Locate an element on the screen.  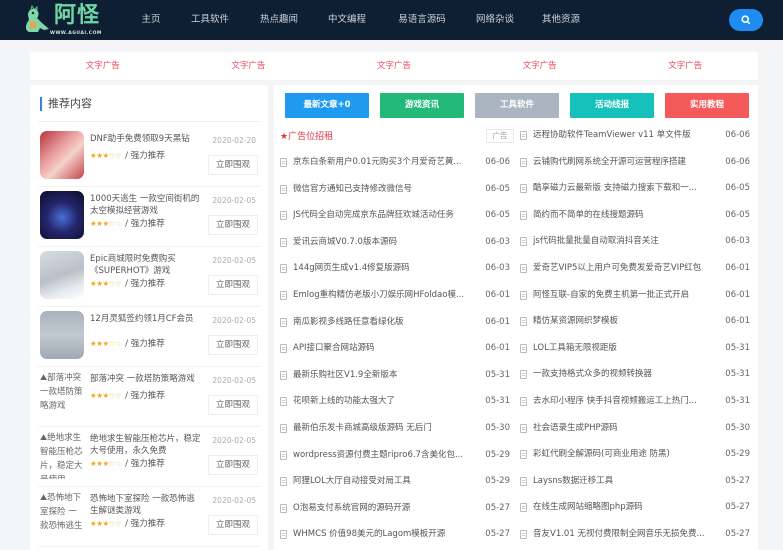
article-row: 酷享磁力云最新版 支持磁力搜索下载和一... 06-05 is located at coordinates (635, 188).